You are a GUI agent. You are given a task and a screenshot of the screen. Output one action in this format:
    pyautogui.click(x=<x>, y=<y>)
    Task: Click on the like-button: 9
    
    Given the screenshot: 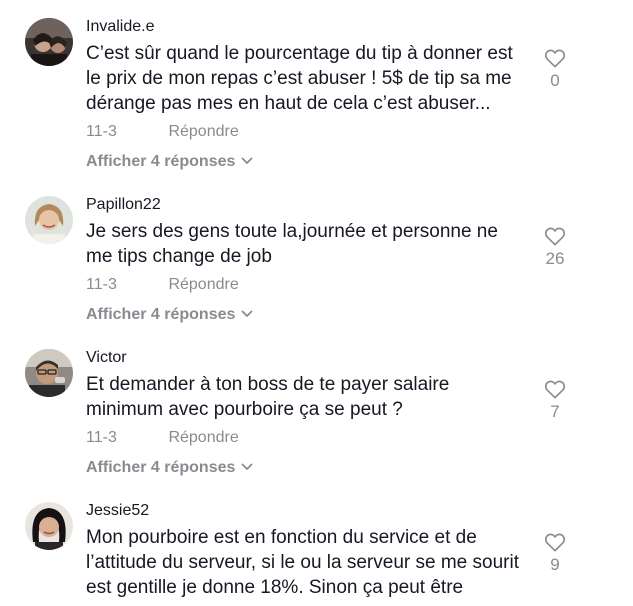 What is the action you would take?
    pyautogui.click(x=555, y=553)
    